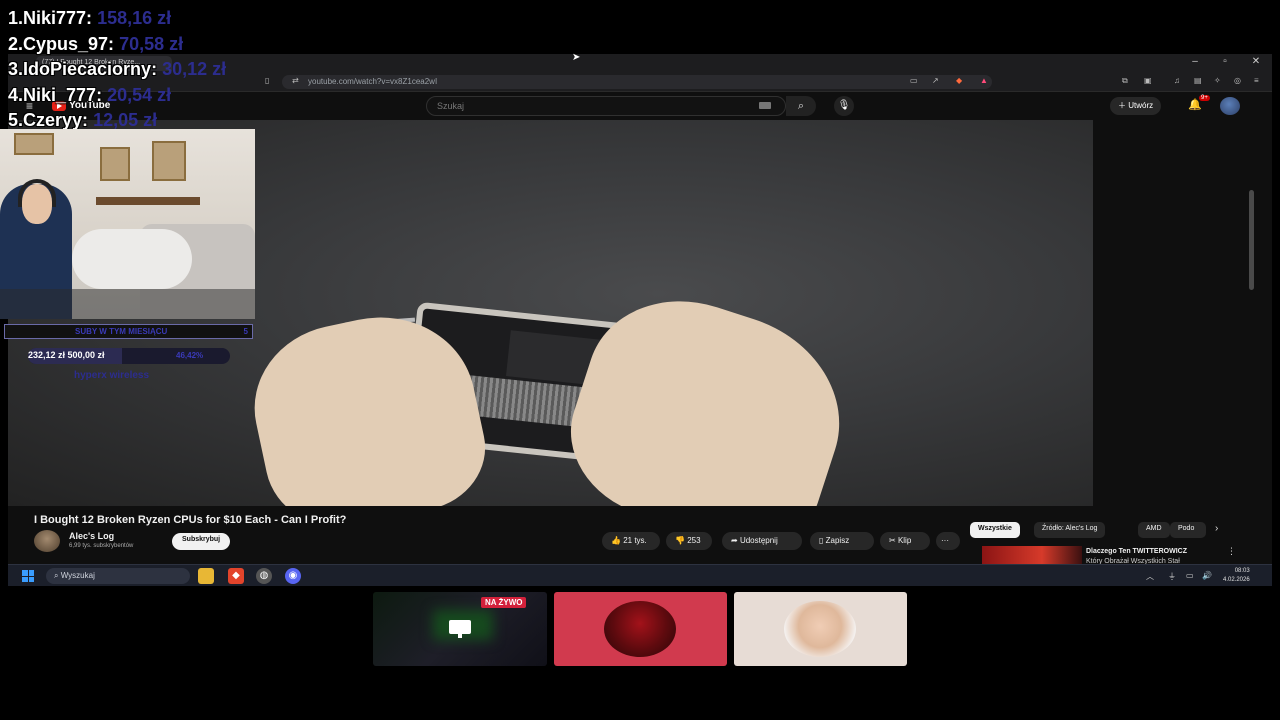 Image resolution: width=1280 pixels, height=720 pixels. I want to click on chevron-right-icon: ›, so click(1216, 528).